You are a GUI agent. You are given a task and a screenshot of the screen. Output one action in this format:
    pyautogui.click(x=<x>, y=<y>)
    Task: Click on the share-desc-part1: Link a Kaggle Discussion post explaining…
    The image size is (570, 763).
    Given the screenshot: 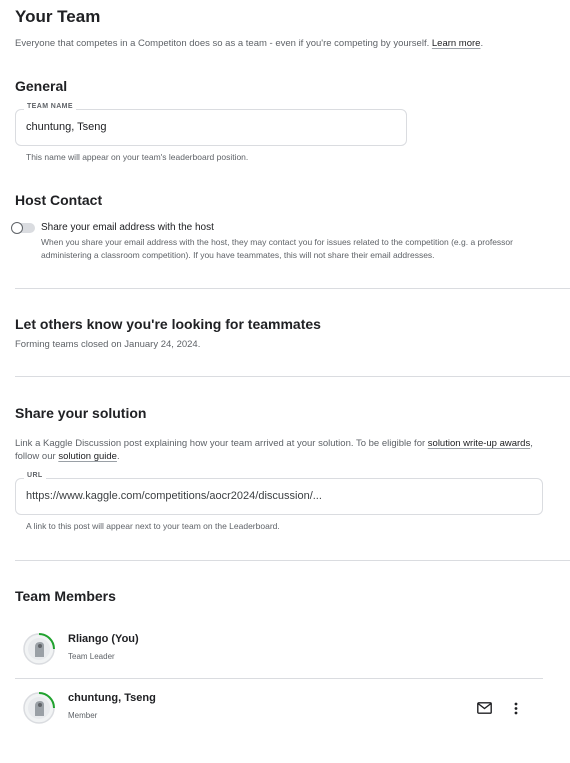 What is the action you would take?
    pyautogui.click(x=221, y=443)
    